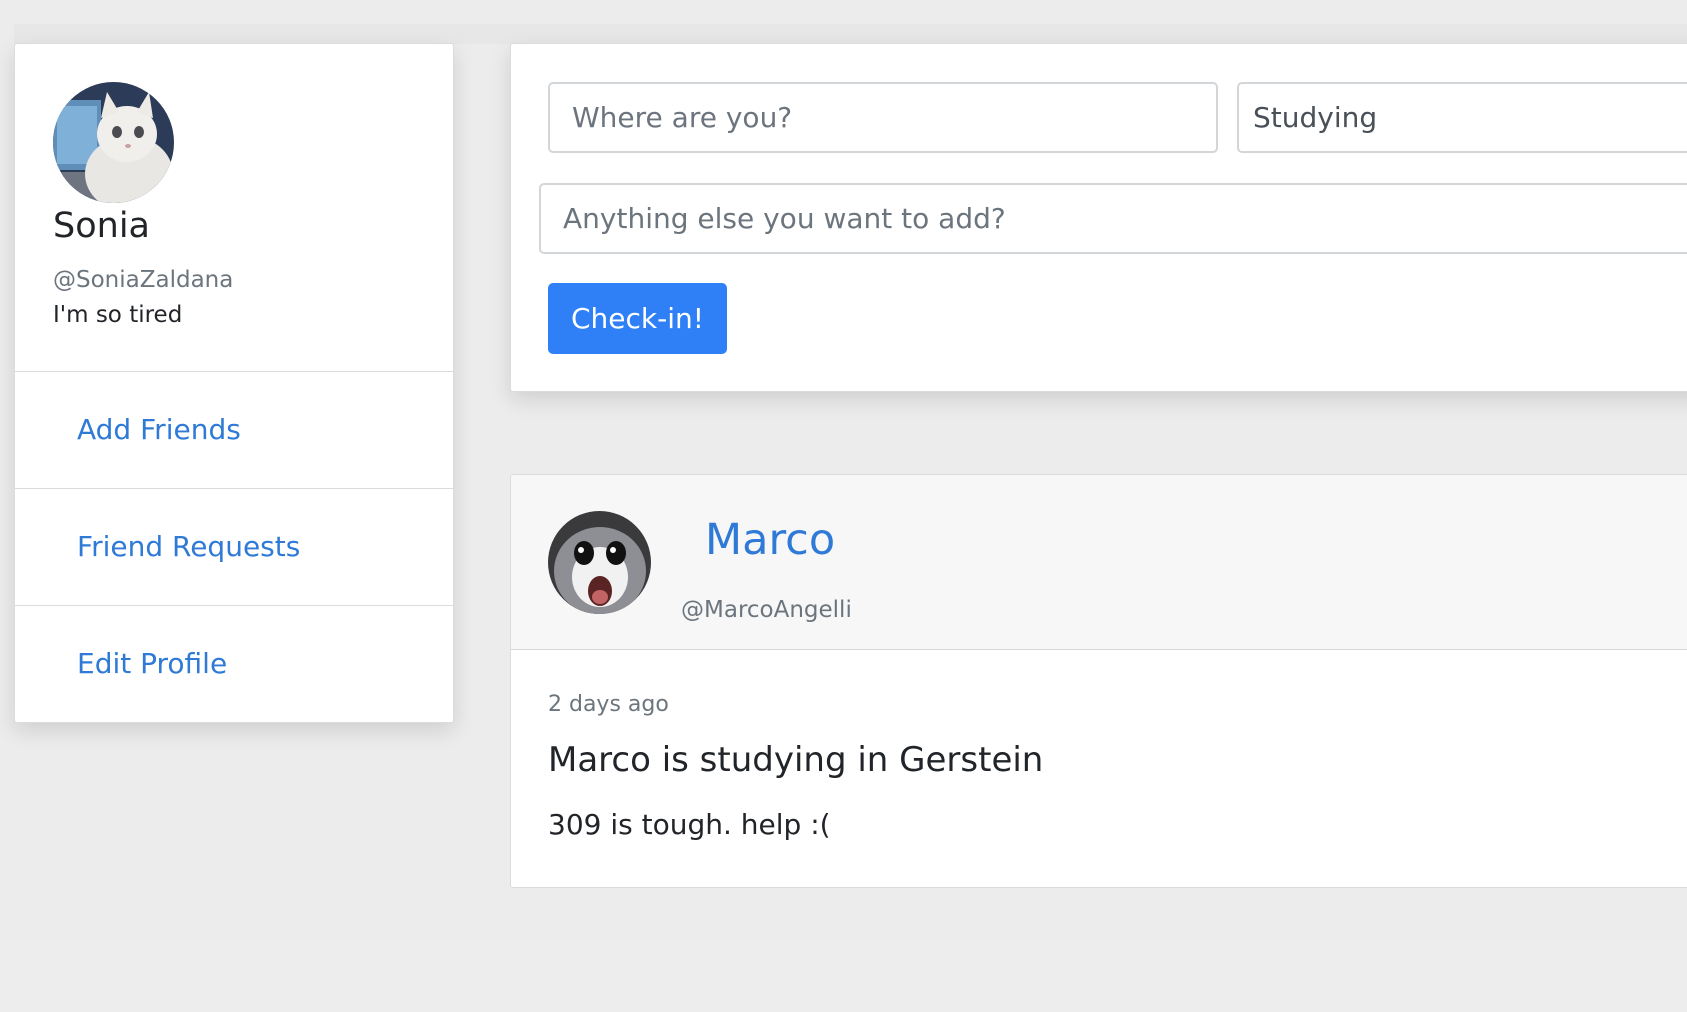  Describe the element at coordinates (883, 117) in the screenshot. I see `location-input` at that location.